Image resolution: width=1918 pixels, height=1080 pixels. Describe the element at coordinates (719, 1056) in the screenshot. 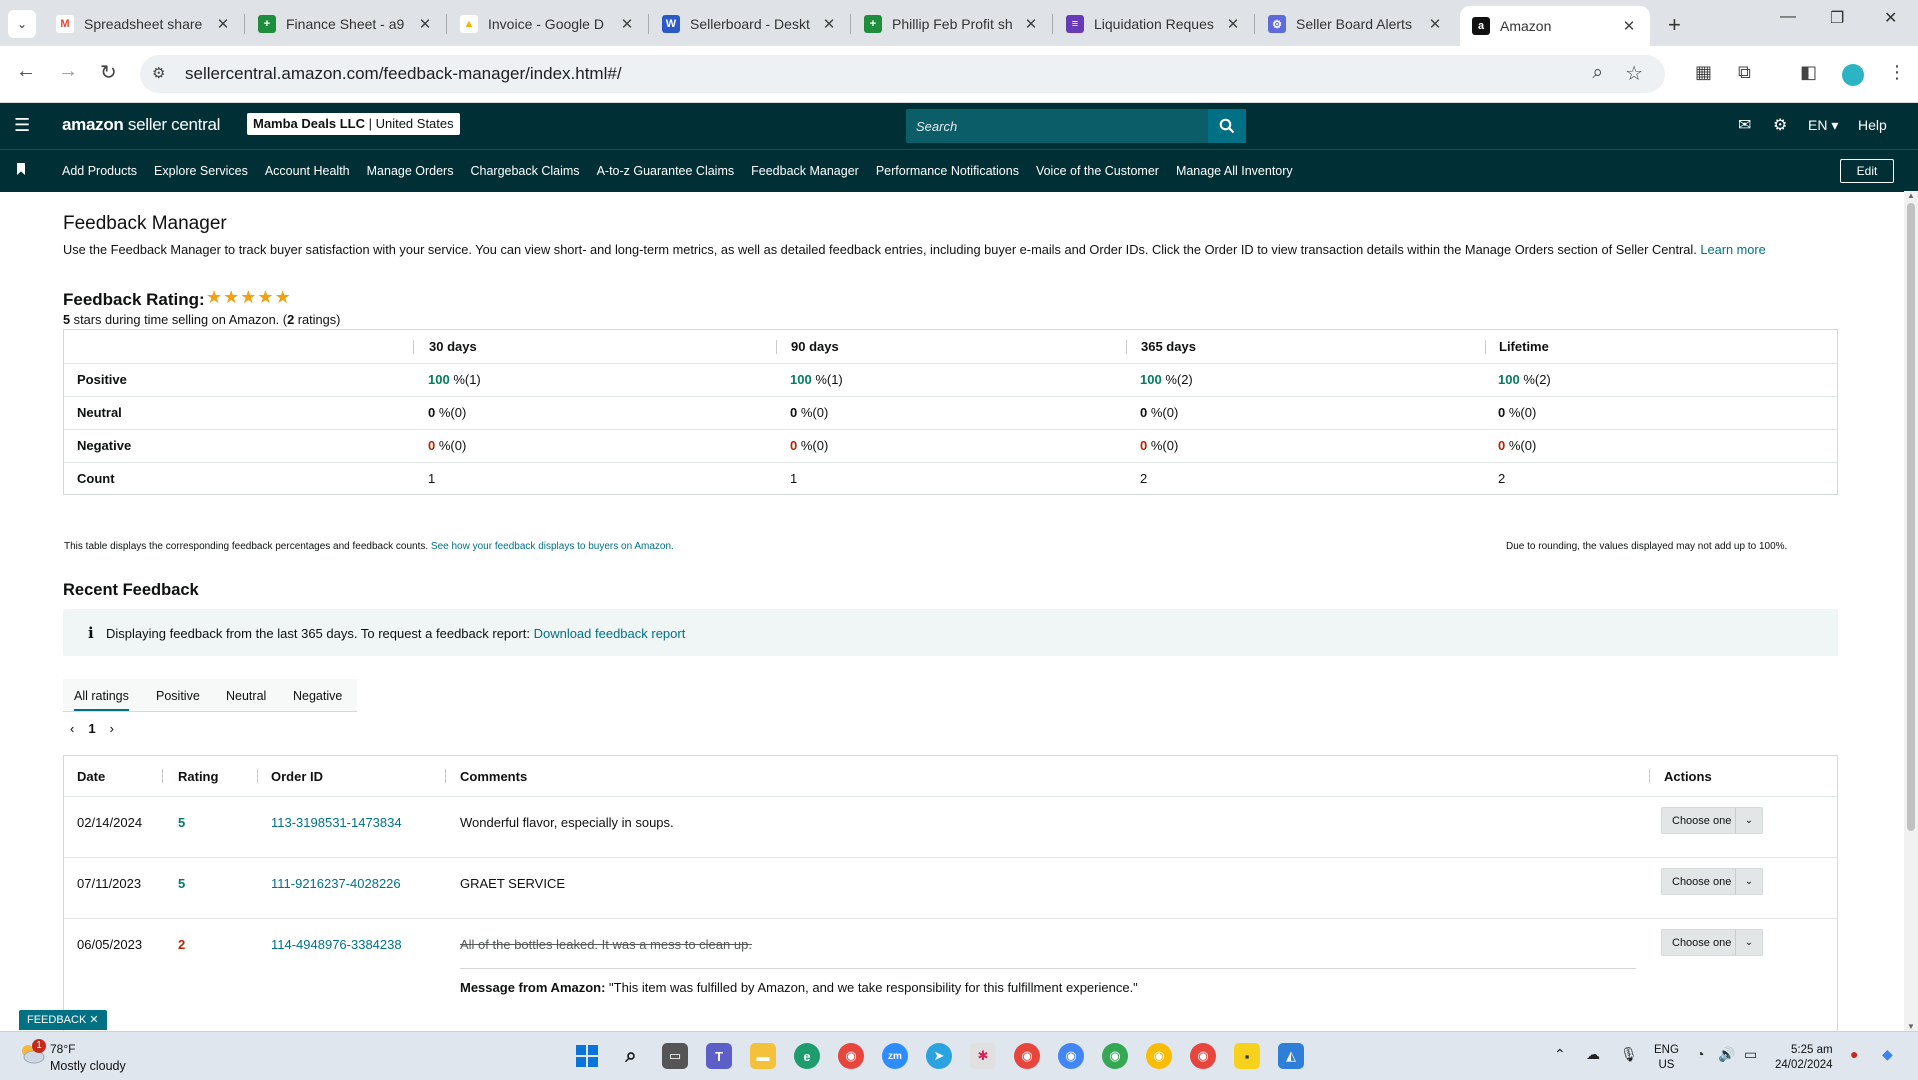

I see `teams-icon: T` at that location.